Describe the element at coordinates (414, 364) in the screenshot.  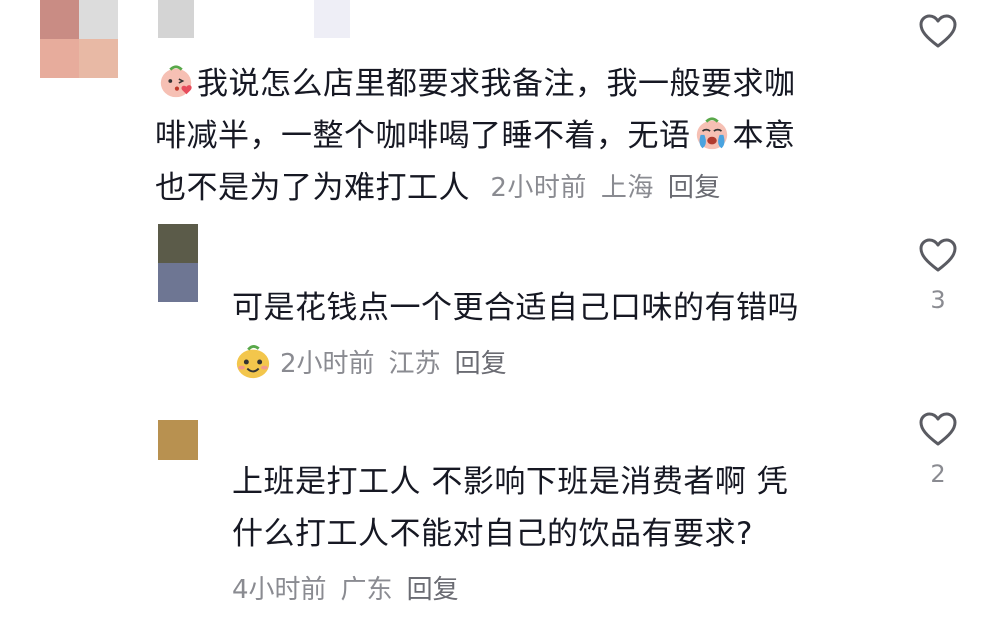
I see `reply-location: 江苏` at that location.